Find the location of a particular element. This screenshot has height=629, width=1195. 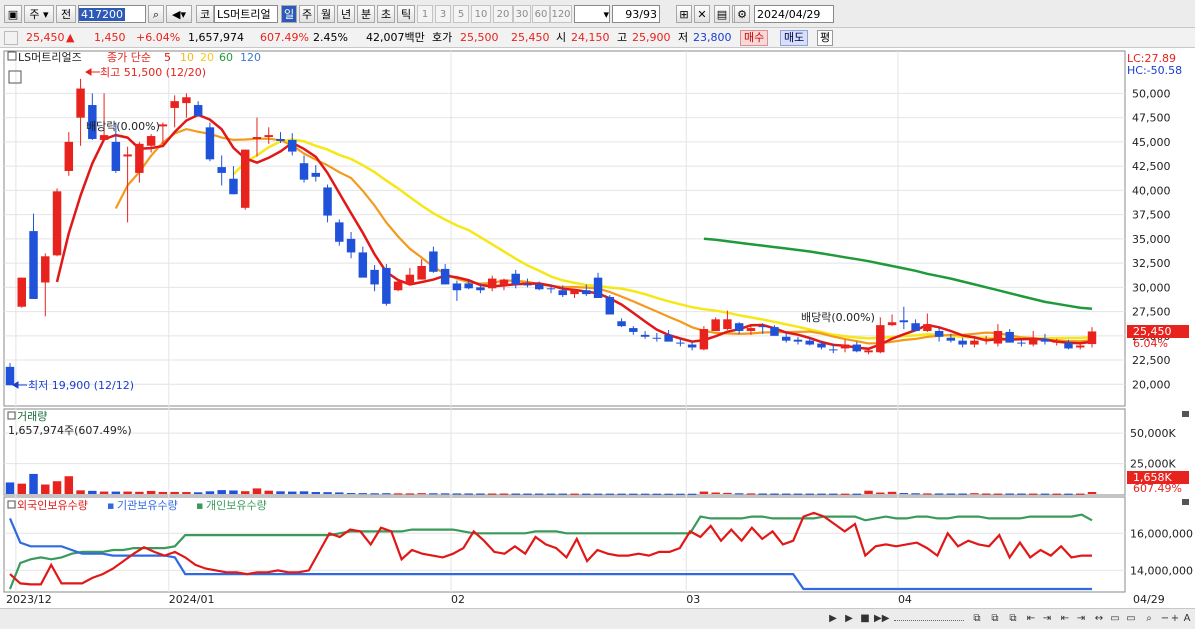

mode-select: 주 ▾ is located at coordinates (39, 14).